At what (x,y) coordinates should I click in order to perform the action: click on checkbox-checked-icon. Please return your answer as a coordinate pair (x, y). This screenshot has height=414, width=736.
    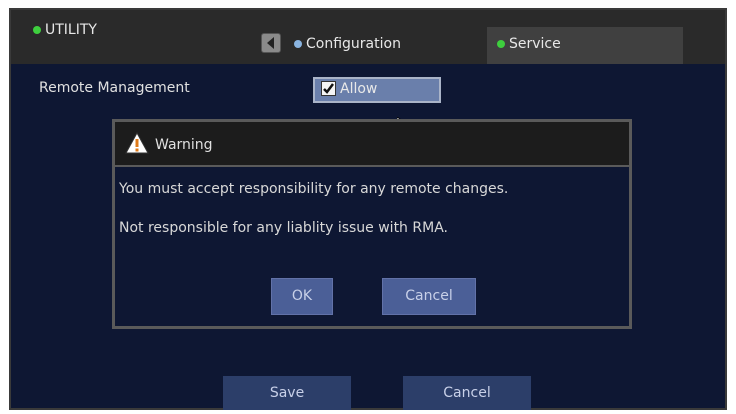
    Looking at the image, I should click on (328, 88).